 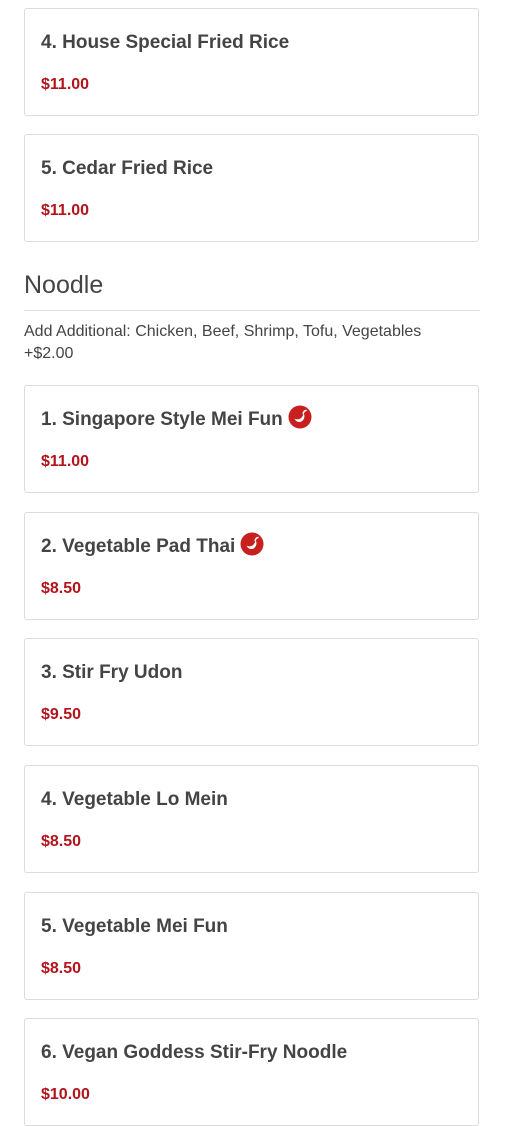 What do you see at coordinates (251, 439) in the screenshot?
I see `menu-item-card: 1. Singapore Style Mei Fun $11.00` at bounding box center [251, 439].